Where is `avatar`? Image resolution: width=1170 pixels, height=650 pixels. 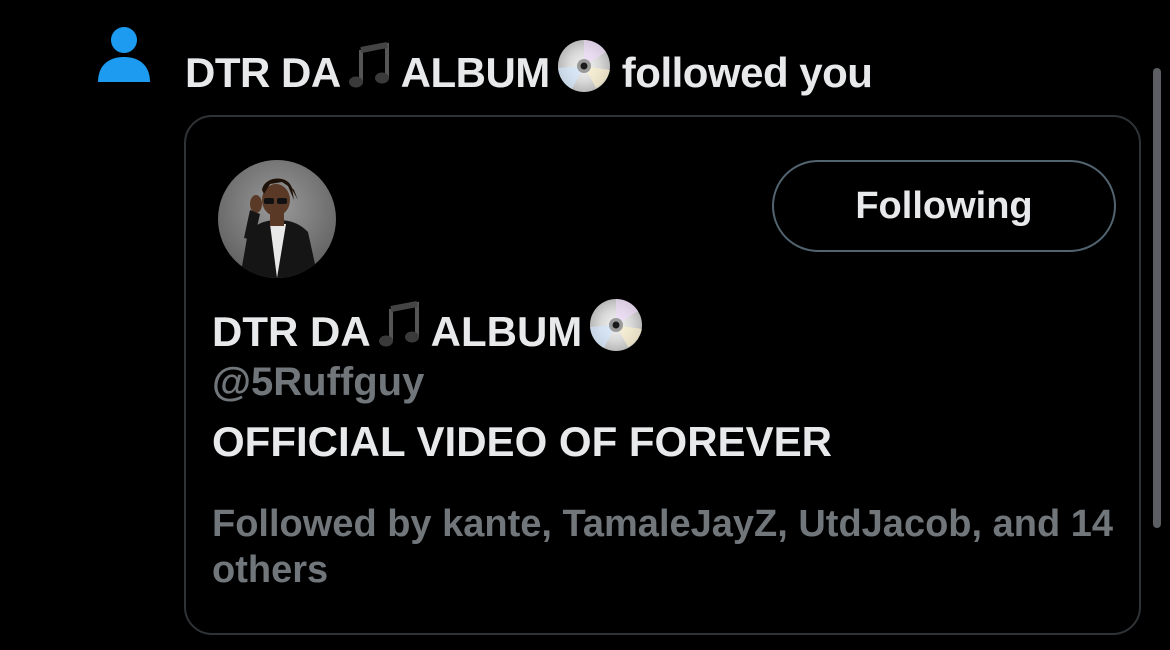
avatar is located at coordinates (277, 219).